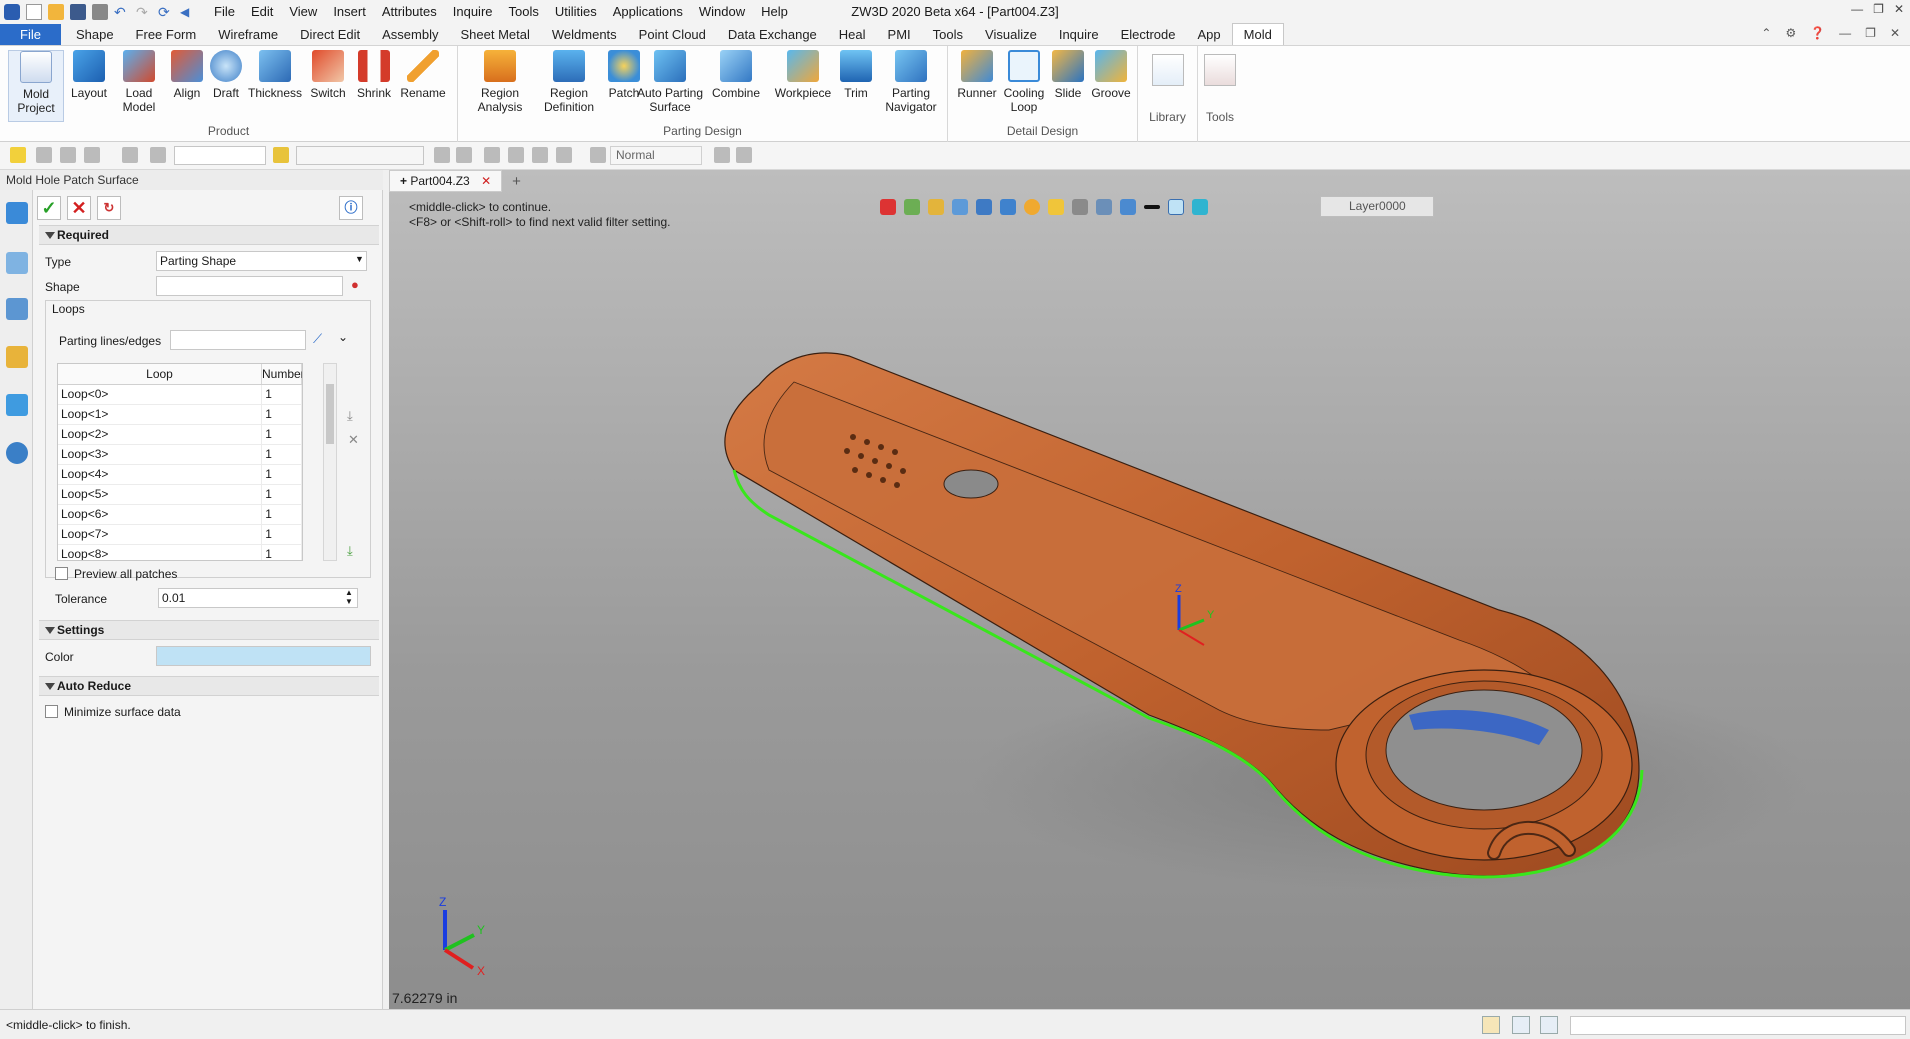  Describe the element at coordinates (258, 598) in the screenshot. I see `tolerance-input: 0.01` at that location.